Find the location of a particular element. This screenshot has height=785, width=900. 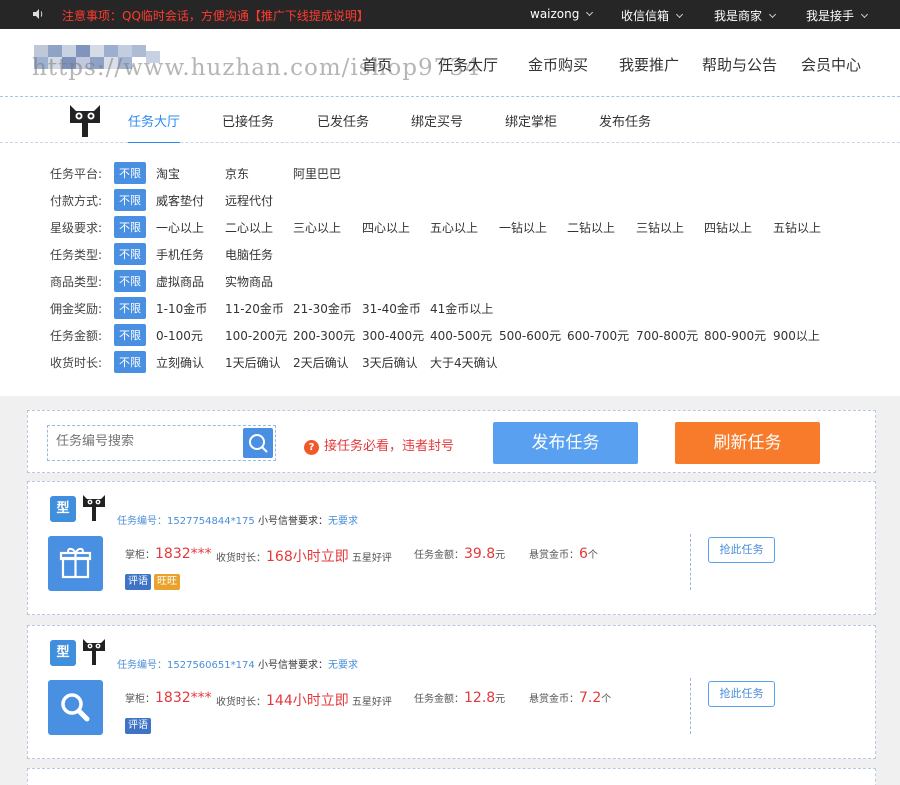

filter-row: 任务类型: 不限 手机任务 电脑任务 is located at coordinates (450, 254).